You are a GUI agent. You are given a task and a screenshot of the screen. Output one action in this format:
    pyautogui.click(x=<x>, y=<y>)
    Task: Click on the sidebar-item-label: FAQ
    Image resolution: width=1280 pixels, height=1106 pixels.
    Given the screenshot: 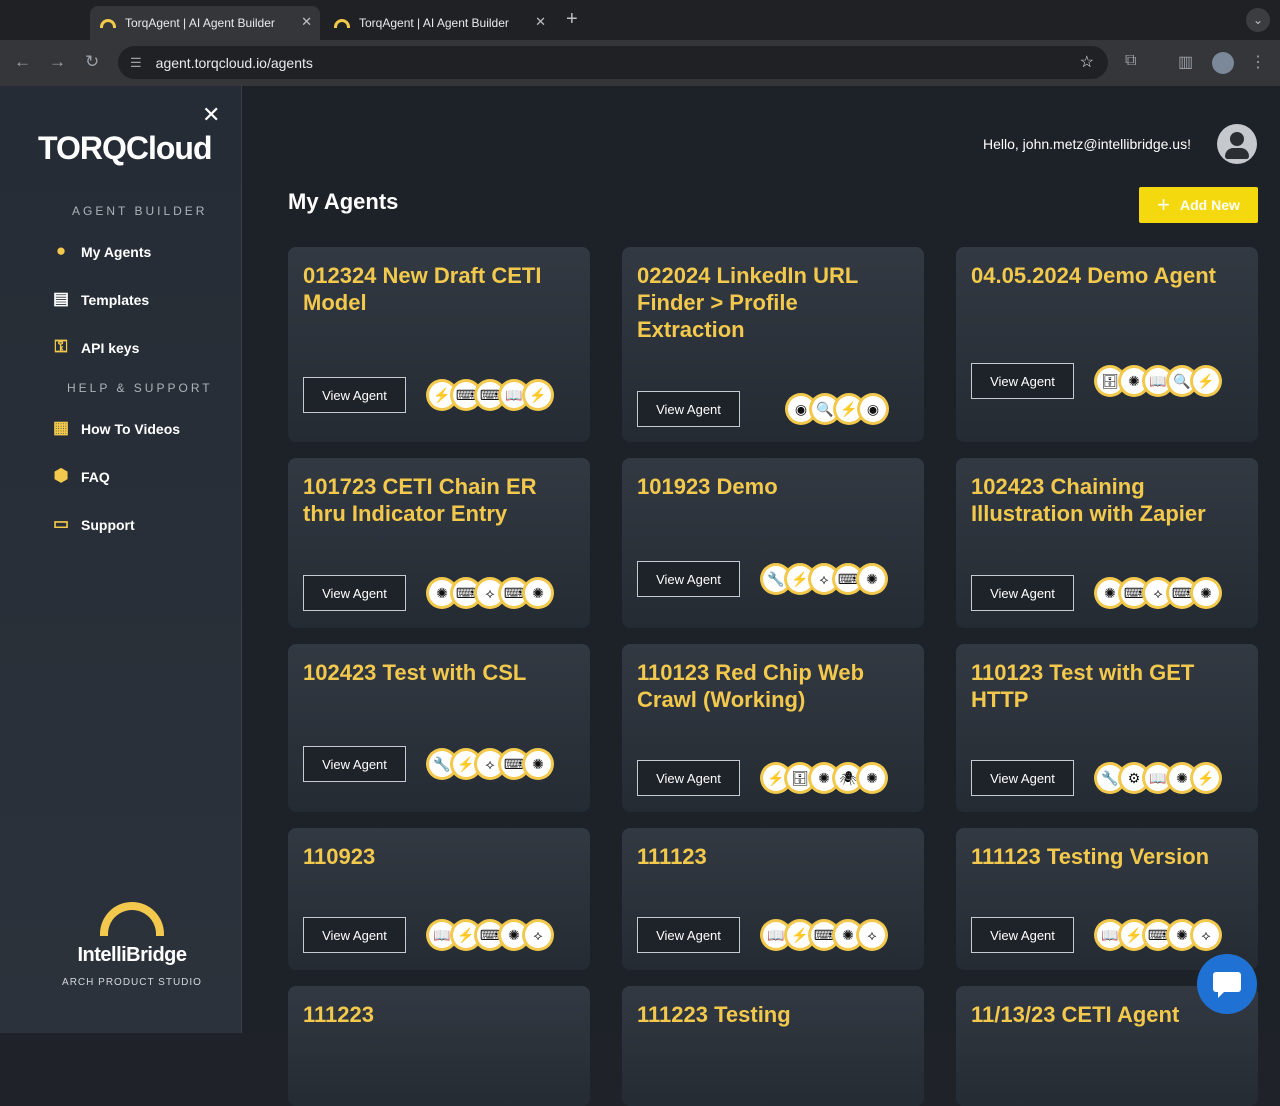 What is the action you would take?
    pyautogui.click(x=95, y=477)
    